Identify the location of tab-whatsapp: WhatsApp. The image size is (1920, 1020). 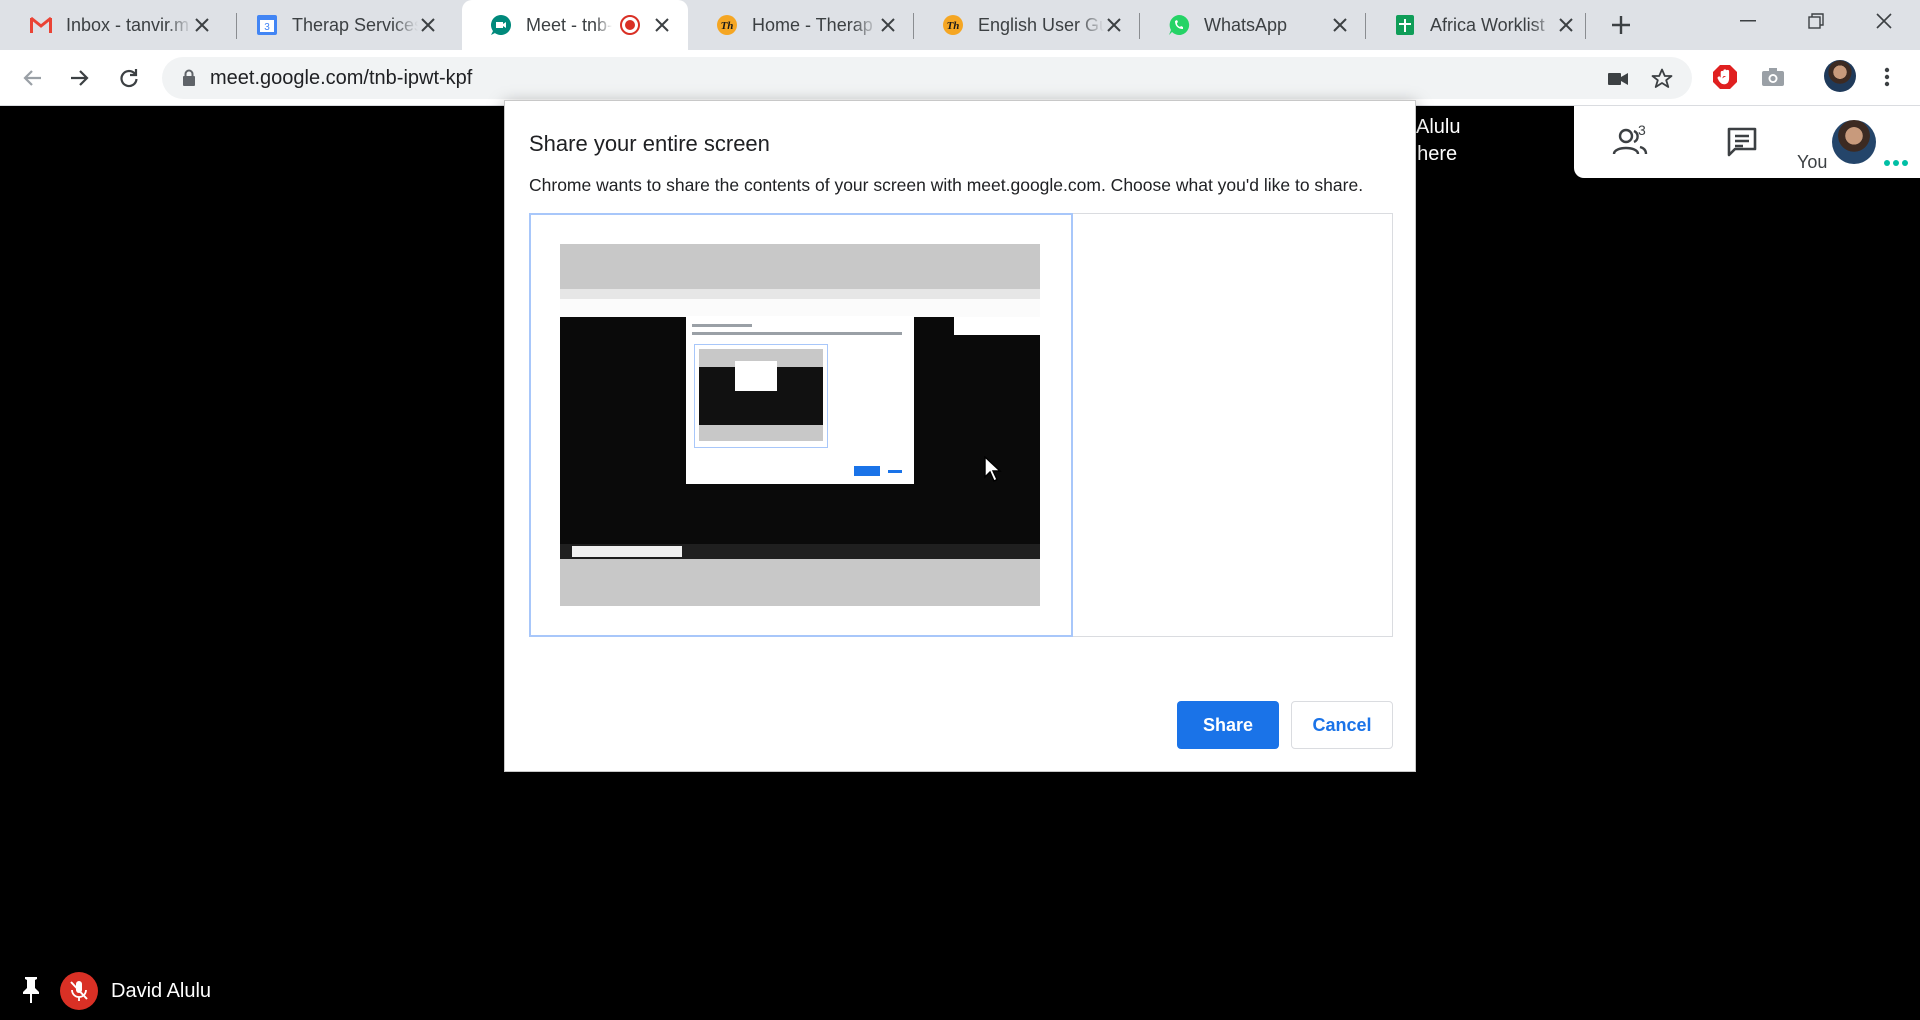
(1253, 25).